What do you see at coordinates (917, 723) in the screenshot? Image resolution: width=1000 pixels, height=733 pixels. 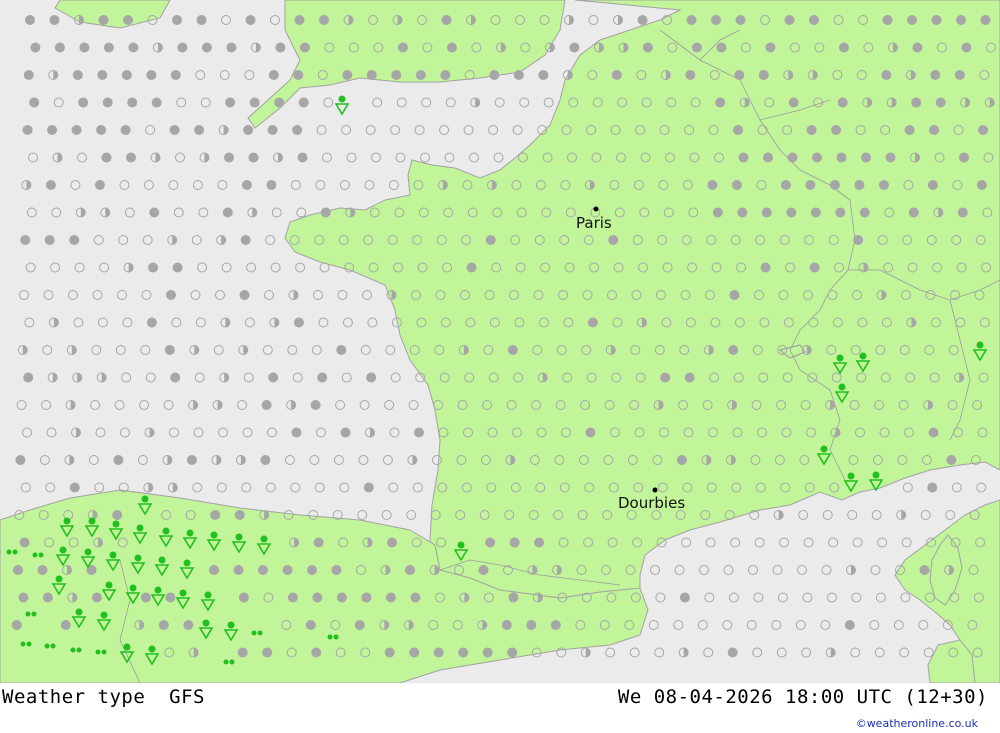 I see `credit-link: ©weatheronline.co.uk` at bounding box center [917, 723].